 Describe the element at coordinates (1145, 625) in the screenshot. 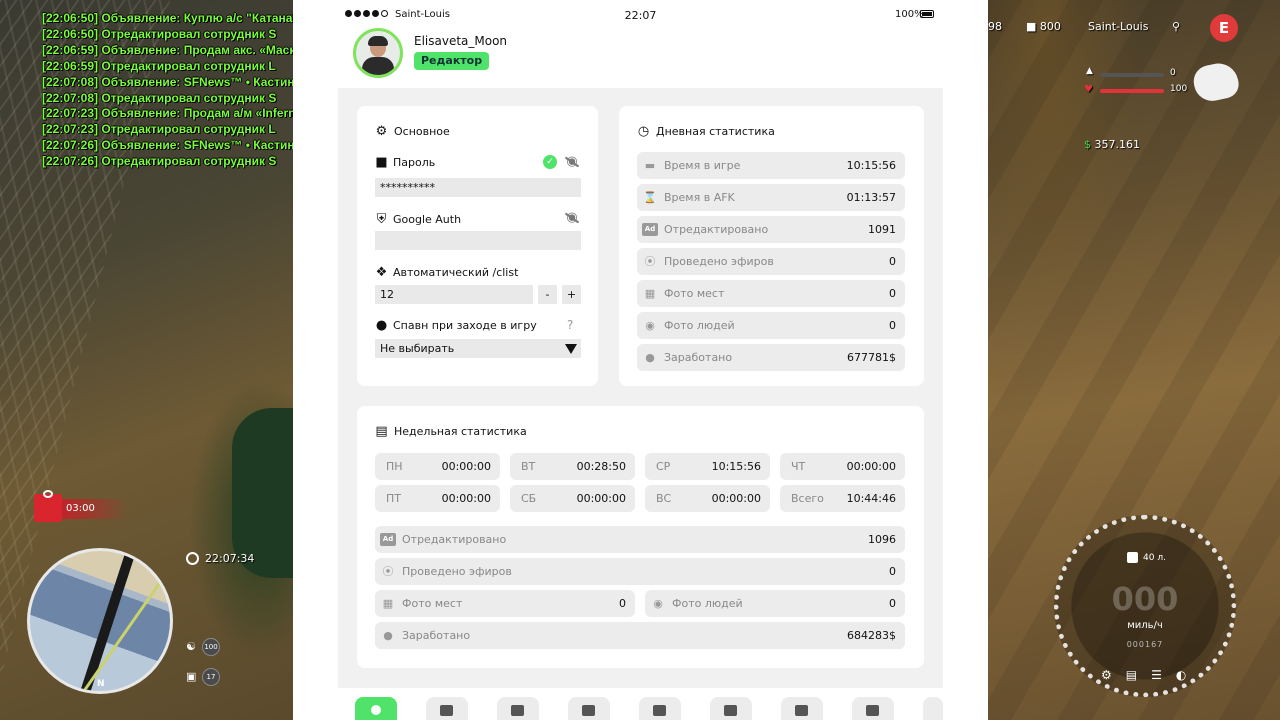

I see `speed-unit: миль/ч` at that location.